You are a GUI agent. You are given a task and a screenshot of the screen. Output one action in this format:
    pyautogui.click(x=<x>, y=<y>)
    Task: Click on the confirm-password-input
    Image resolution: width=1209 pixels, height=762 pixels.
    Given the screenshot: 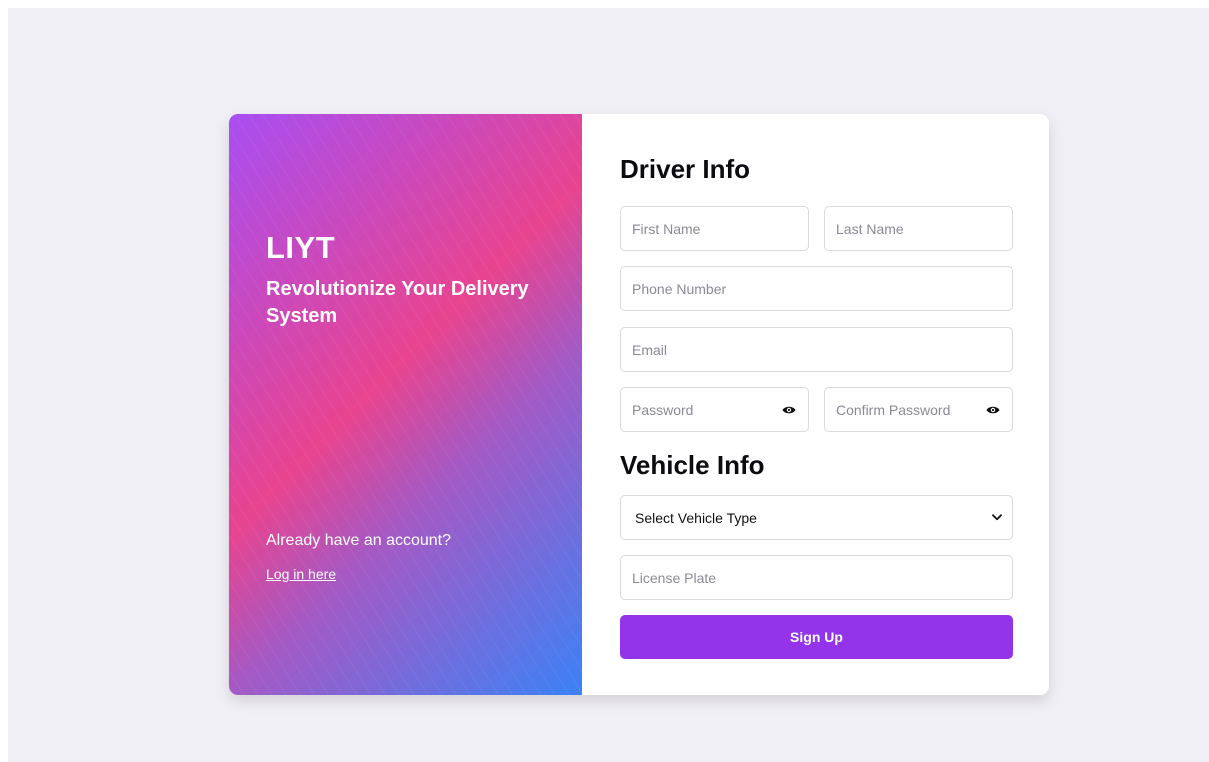 What is the action you would take?
    pyautogui.click(x=907, y=409)
    